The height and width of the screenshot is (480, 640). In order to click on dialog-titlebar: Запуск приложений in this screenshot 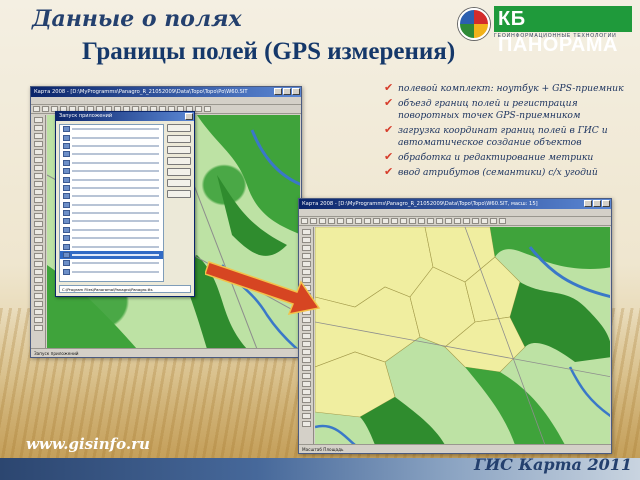, I will do `click(125, 116)`.